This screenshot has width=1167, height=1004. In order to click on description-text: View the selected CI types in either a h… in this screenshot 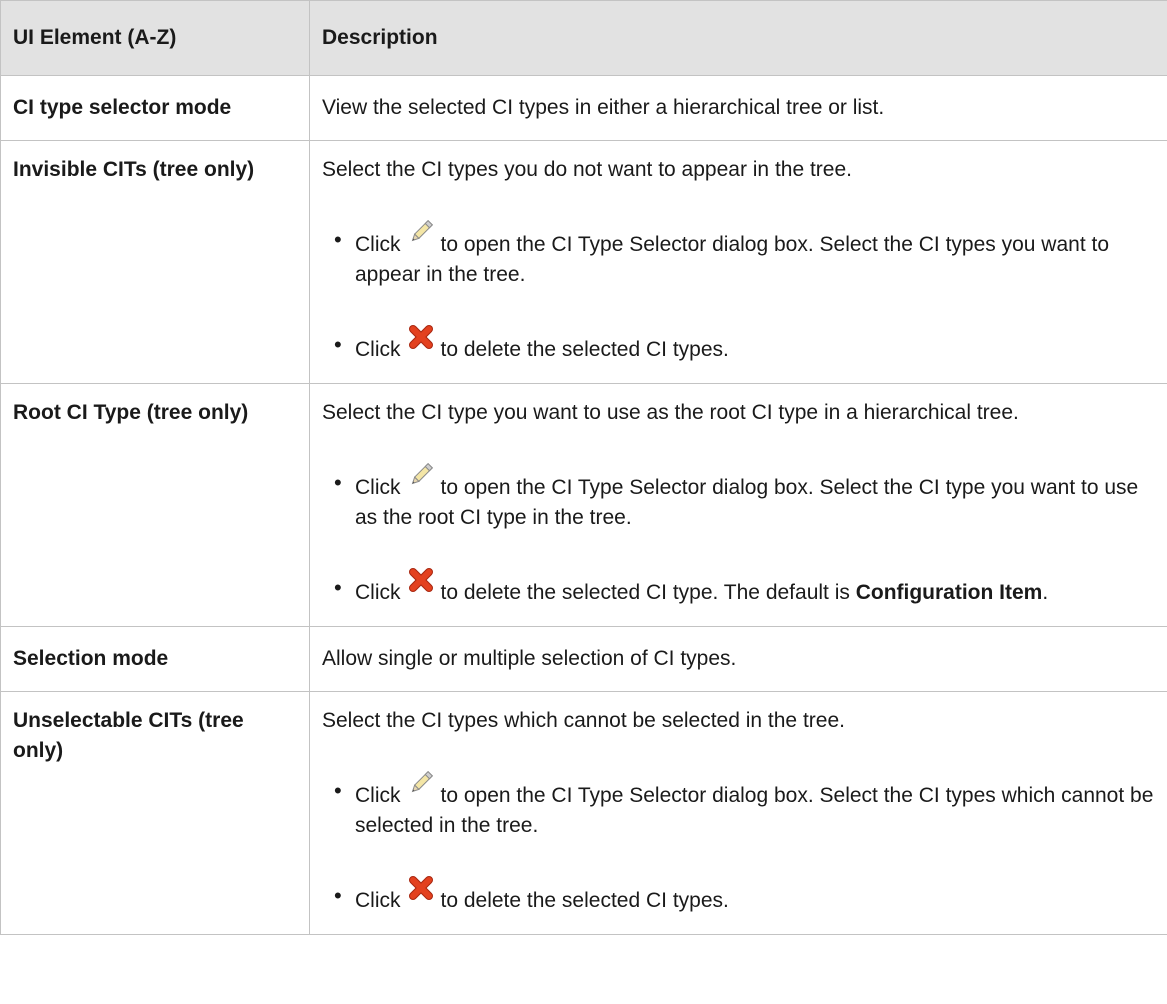, I will do `click(603, 107)`.